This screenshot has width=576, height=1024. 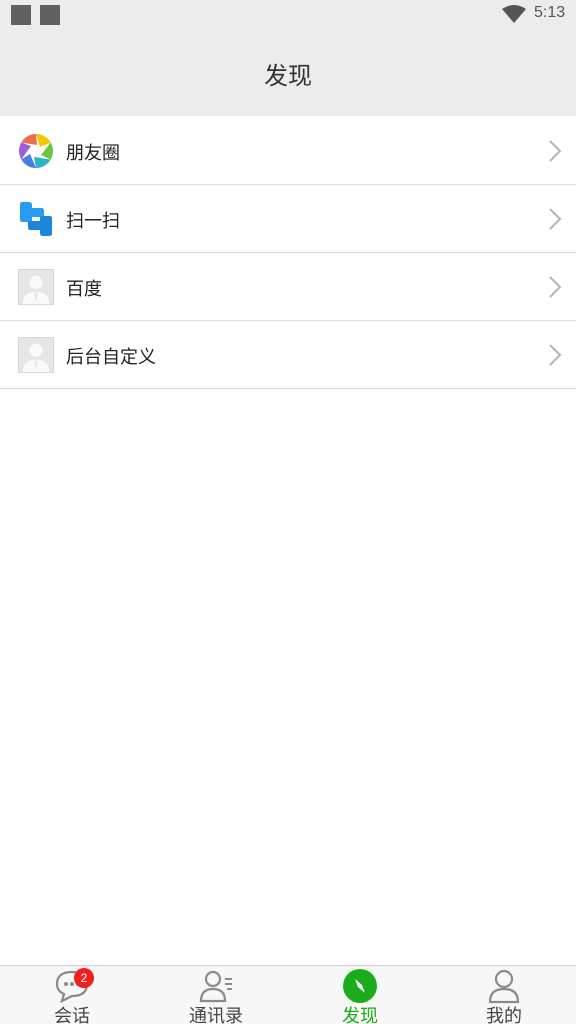 I want to click on tab-contacts: 通讯录, so click(x=216, y=995).